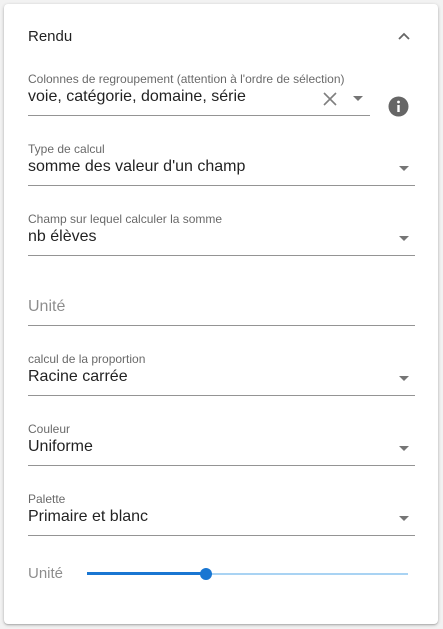 The width and height of the screenshot is (443, 629). What do you see at coordinates (247, 574) in the screenshot?
I see `unit-slider` at bounding box center [247, 574].